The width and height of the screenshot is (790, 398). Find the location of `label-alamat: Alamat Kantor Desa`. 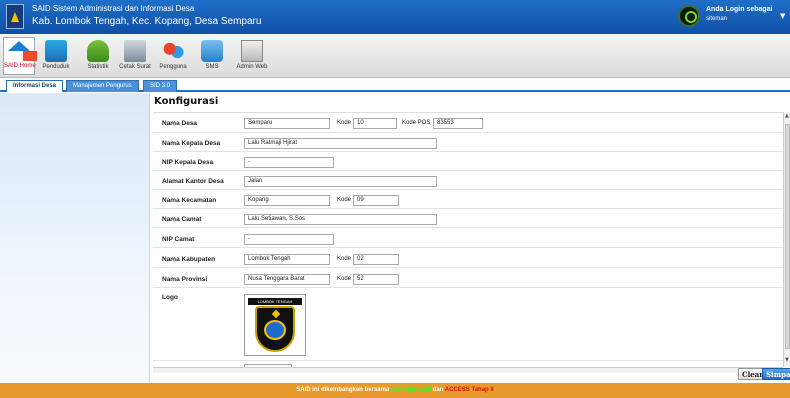

label-alamat: Alamat Kantor Desa is located at coordinates (193, 181).